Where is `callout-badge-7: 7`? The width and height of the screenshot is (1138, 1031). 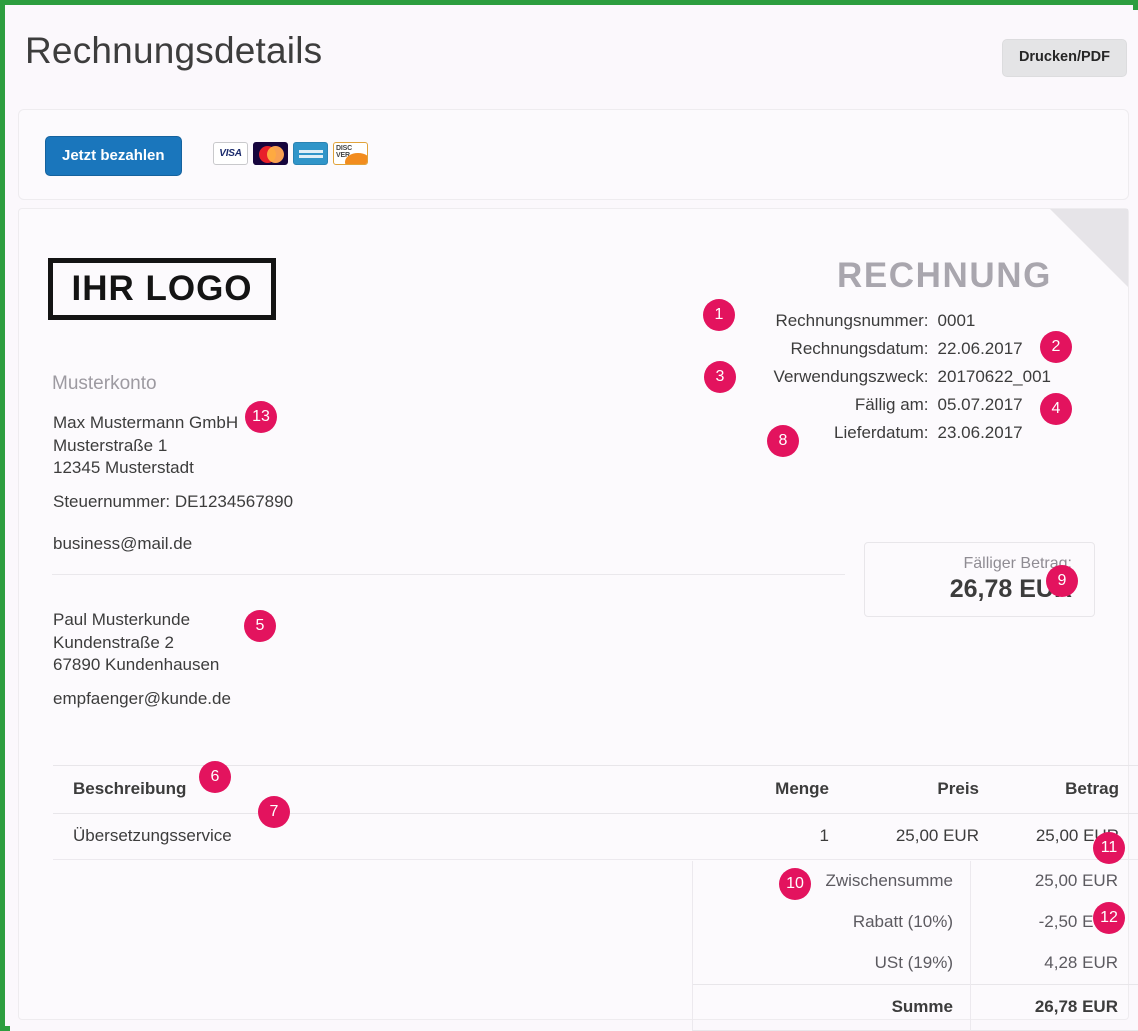 callout-badge-7: 7 is located at coordinates (274, 812).